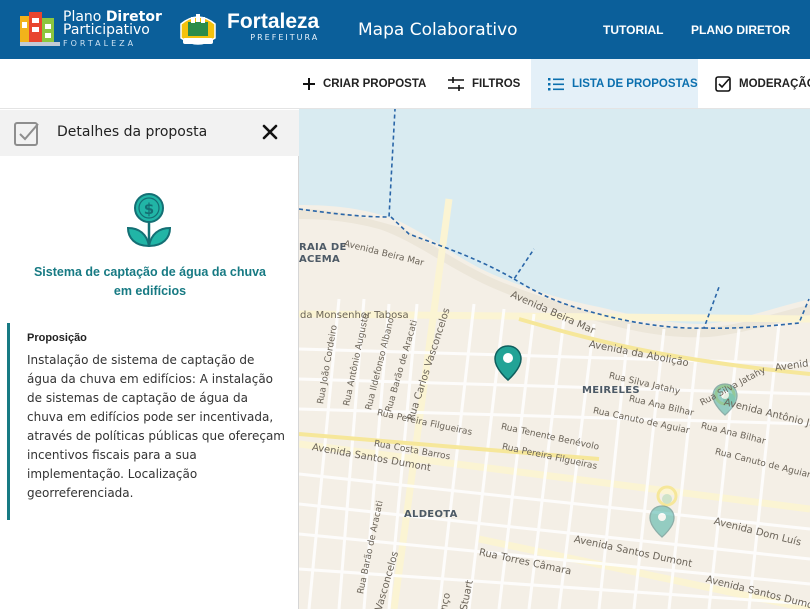  I want to click on fortaleza-emblem-icon, so click(198, 29).